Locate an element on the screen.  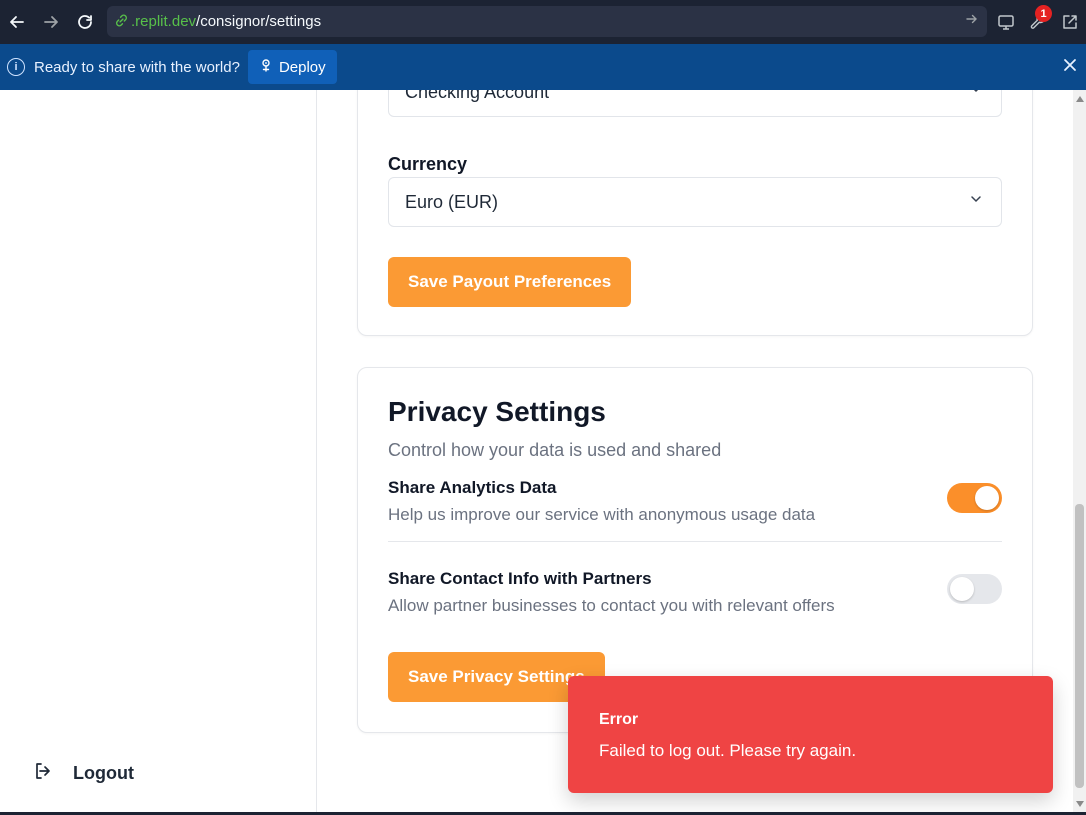
divider is located at coordinates (695, 541).